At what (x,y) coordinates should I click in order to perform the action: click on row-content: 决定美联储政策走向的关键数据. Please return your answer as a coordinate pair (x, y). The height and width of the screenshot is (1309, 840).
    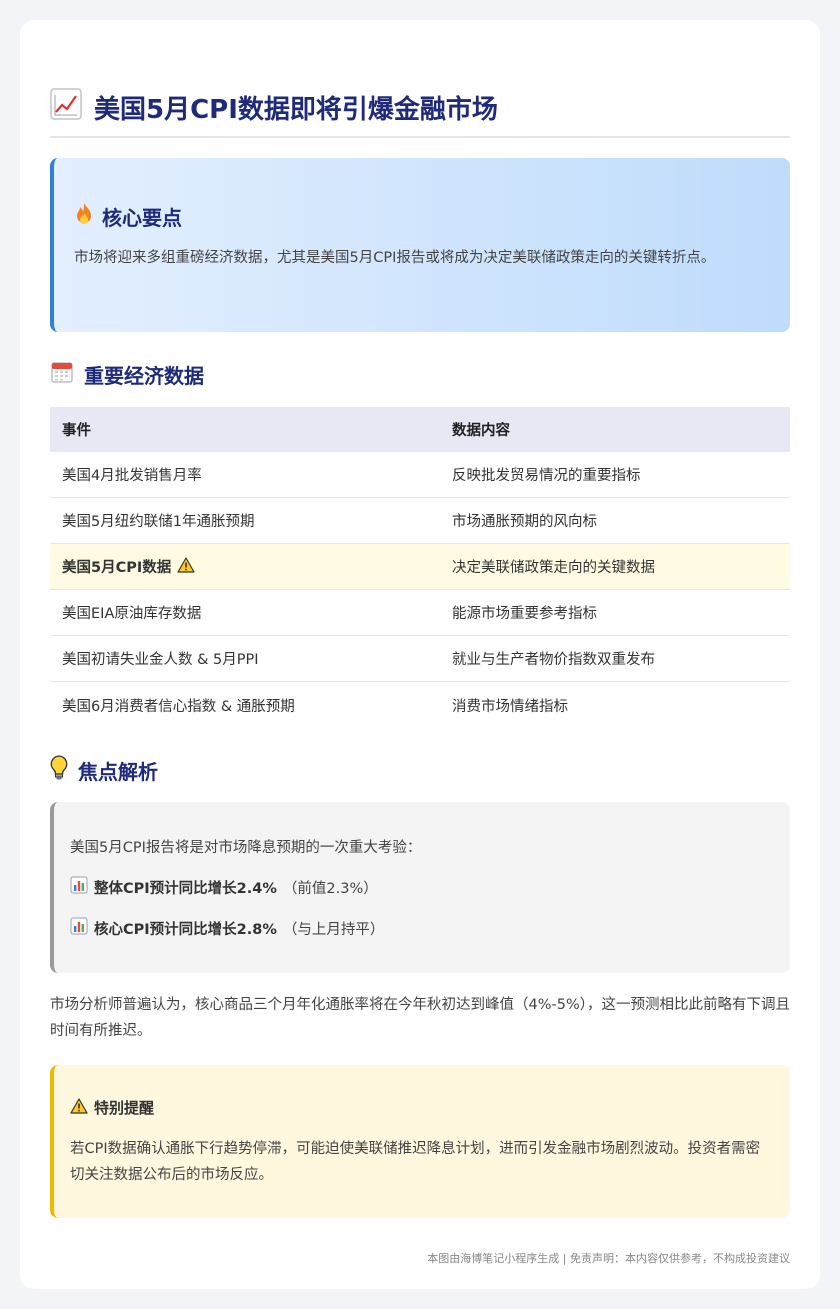
    Looking at the image, I should click on (553, 568).